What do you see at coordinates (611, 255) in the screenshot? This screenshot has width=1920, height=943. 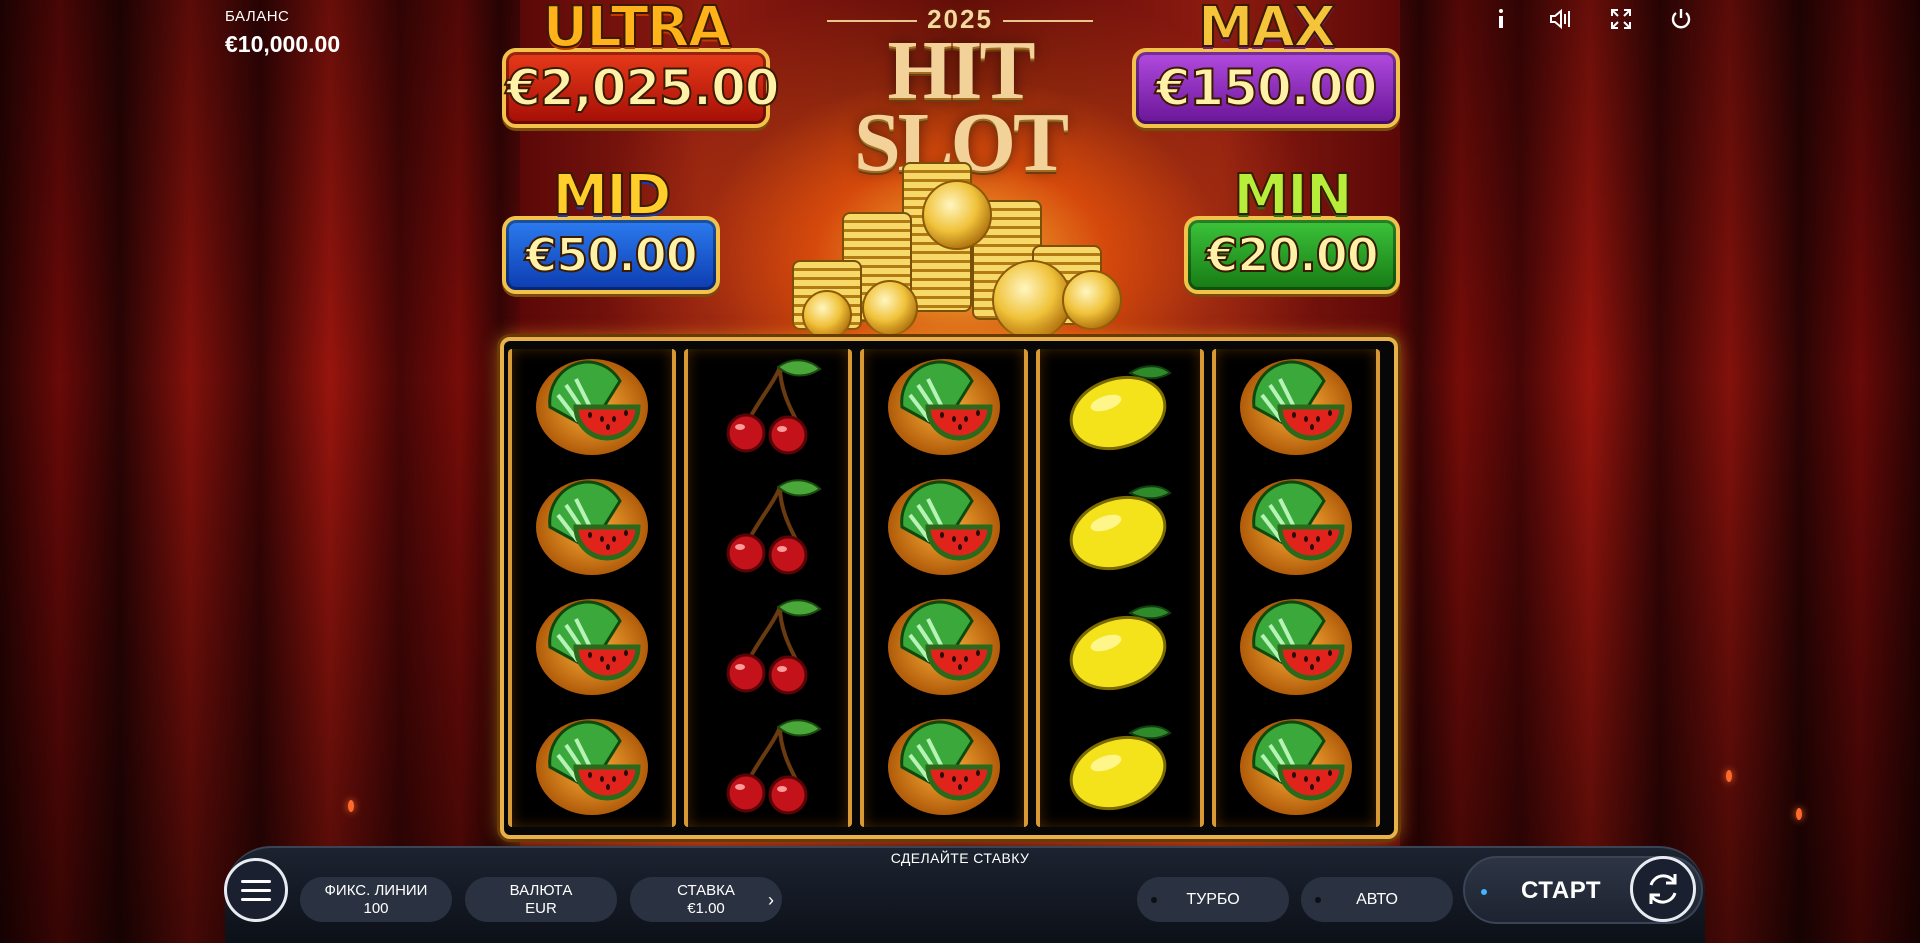 I see `jackpot-mid-amount: €50.00` at bounding box center [611, 255].